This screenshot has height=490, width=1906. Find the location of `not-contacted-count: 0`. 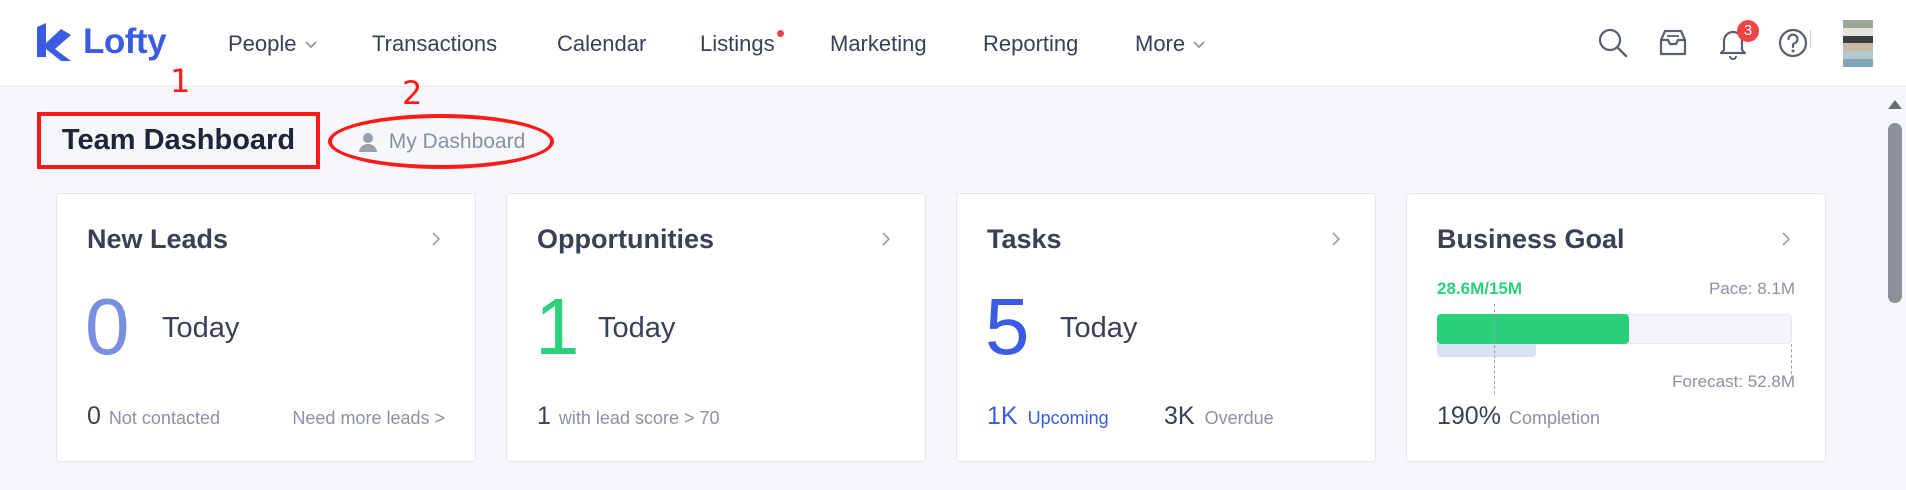

not-contacted-count: 0 is located at coordinates (94, 416).